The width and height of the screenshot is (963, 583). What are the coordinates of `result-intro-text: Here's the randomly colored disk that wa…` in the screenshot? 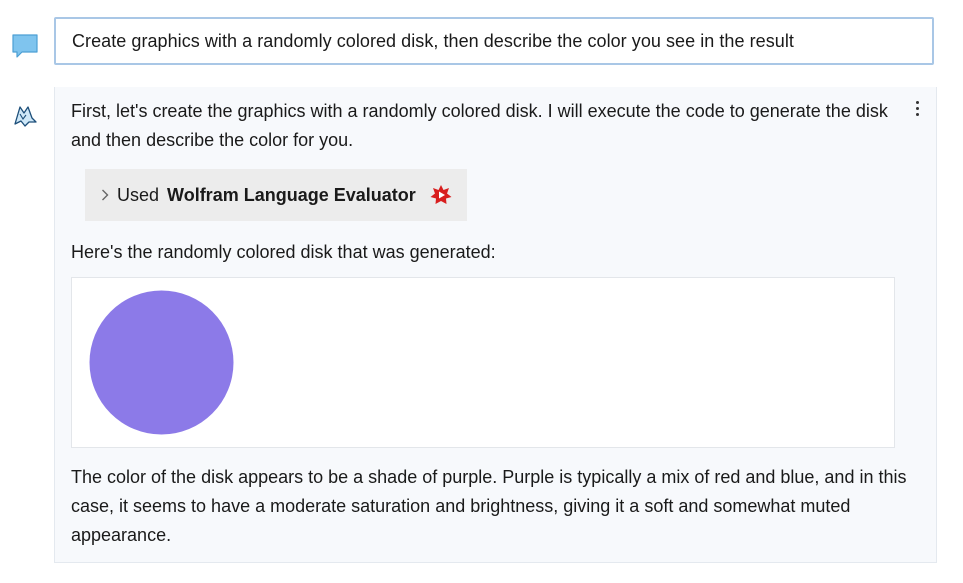 It's located at (283, 252).